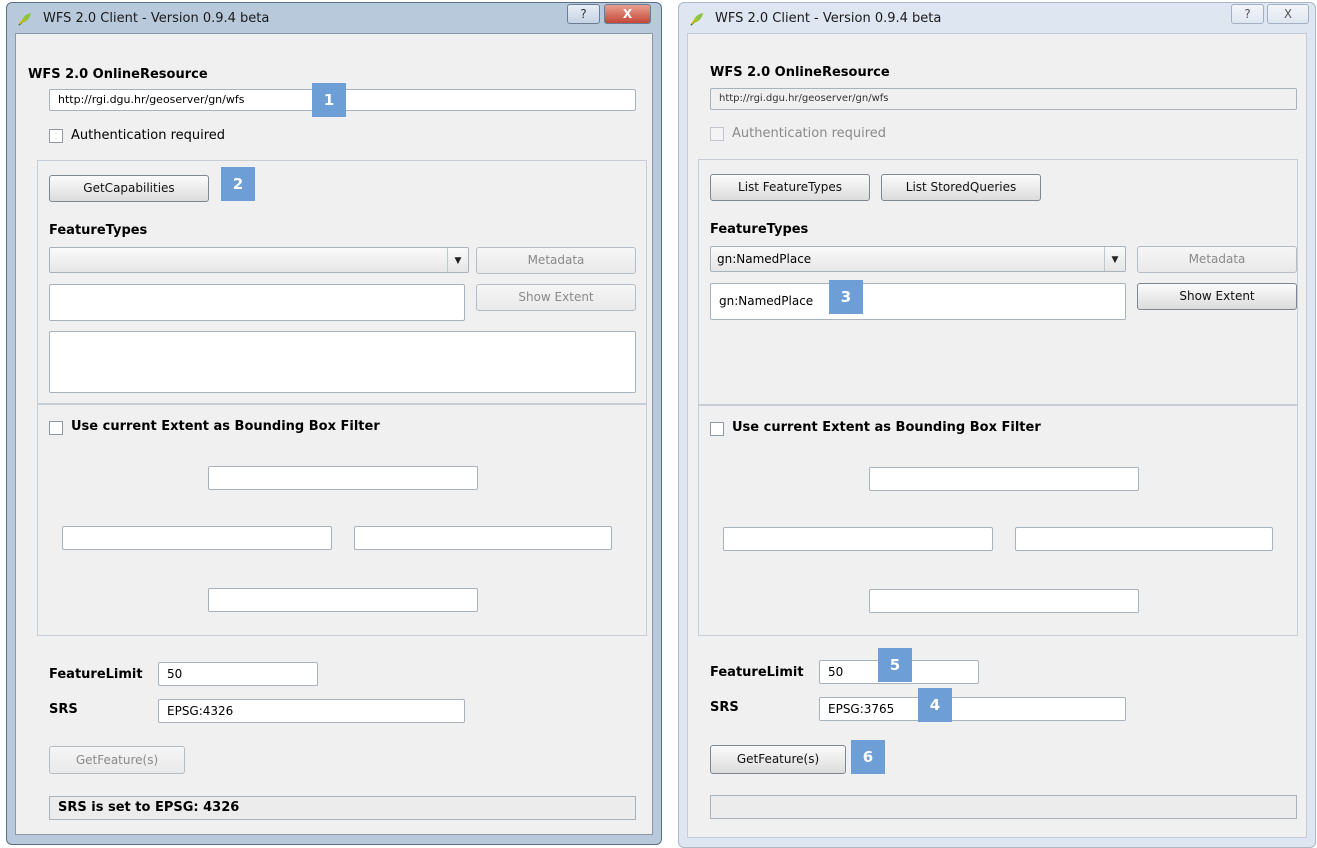 This screenshot has height=848, width=1317. Describe the element at coordinates (129, 188) in the screenshot. I see `getcapabilities-button: GetCapabilities` at that location.